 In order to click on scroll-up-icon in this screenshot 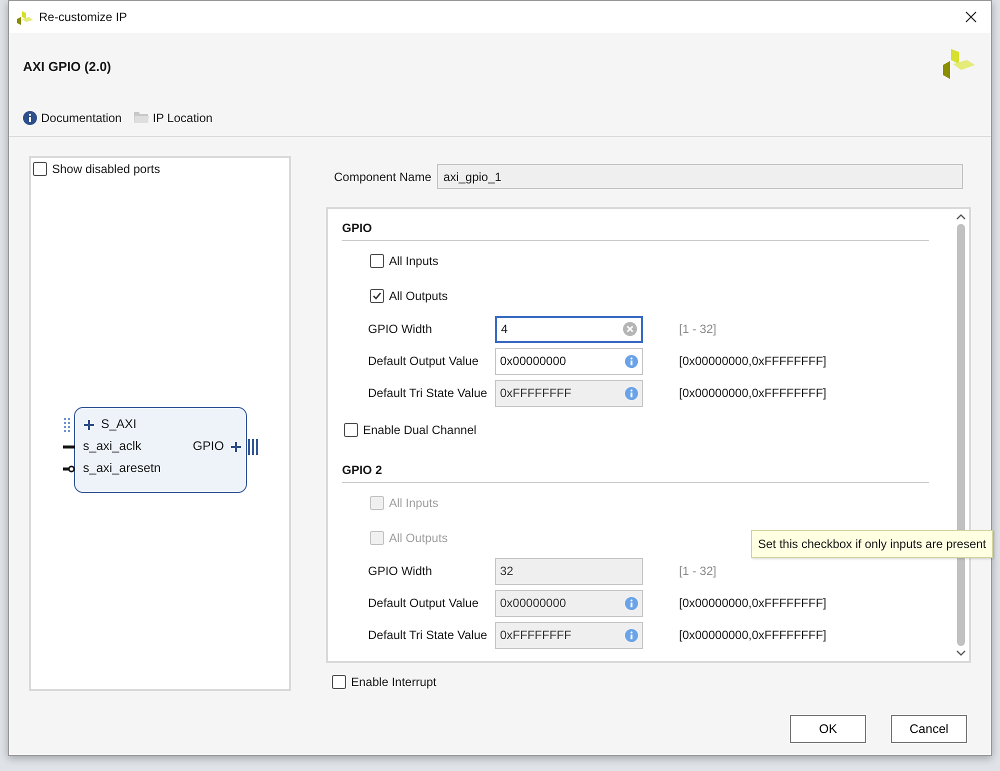, I will do `click(961, 216)`.